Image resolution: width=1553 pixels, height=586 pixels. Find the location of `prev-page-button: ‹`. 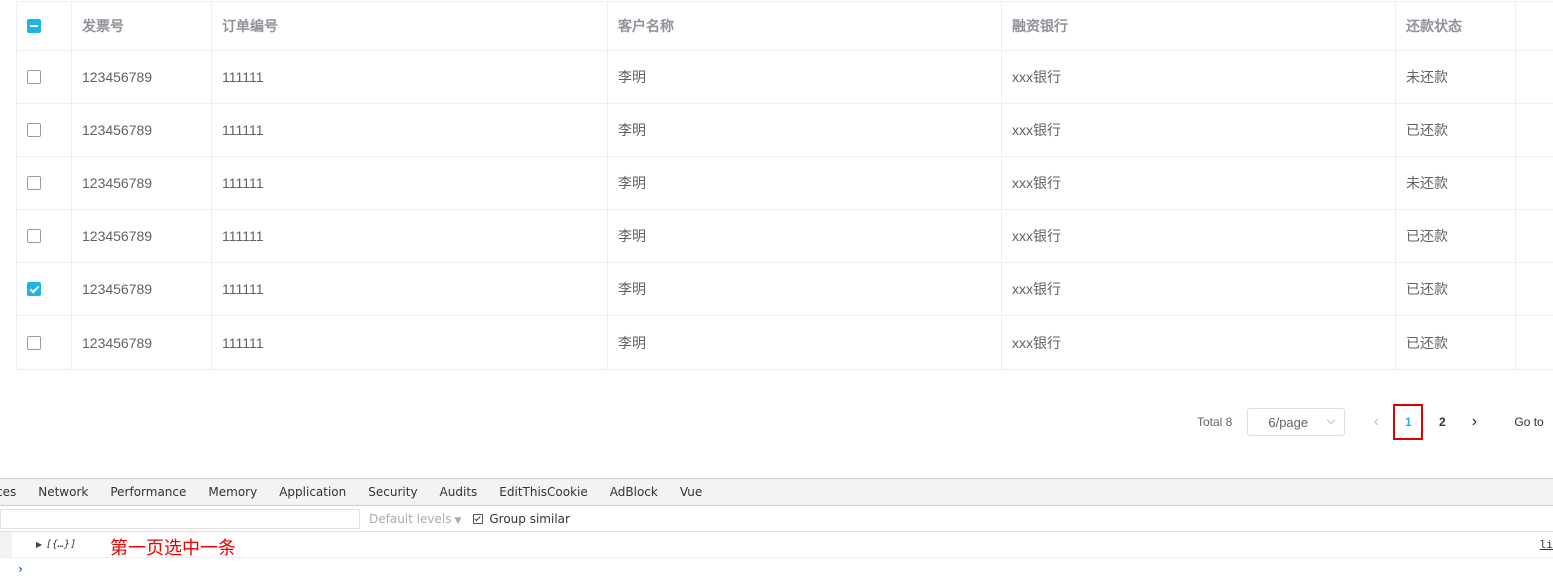

prev-page-button: ‹ is located at coordinates (1376, 422).